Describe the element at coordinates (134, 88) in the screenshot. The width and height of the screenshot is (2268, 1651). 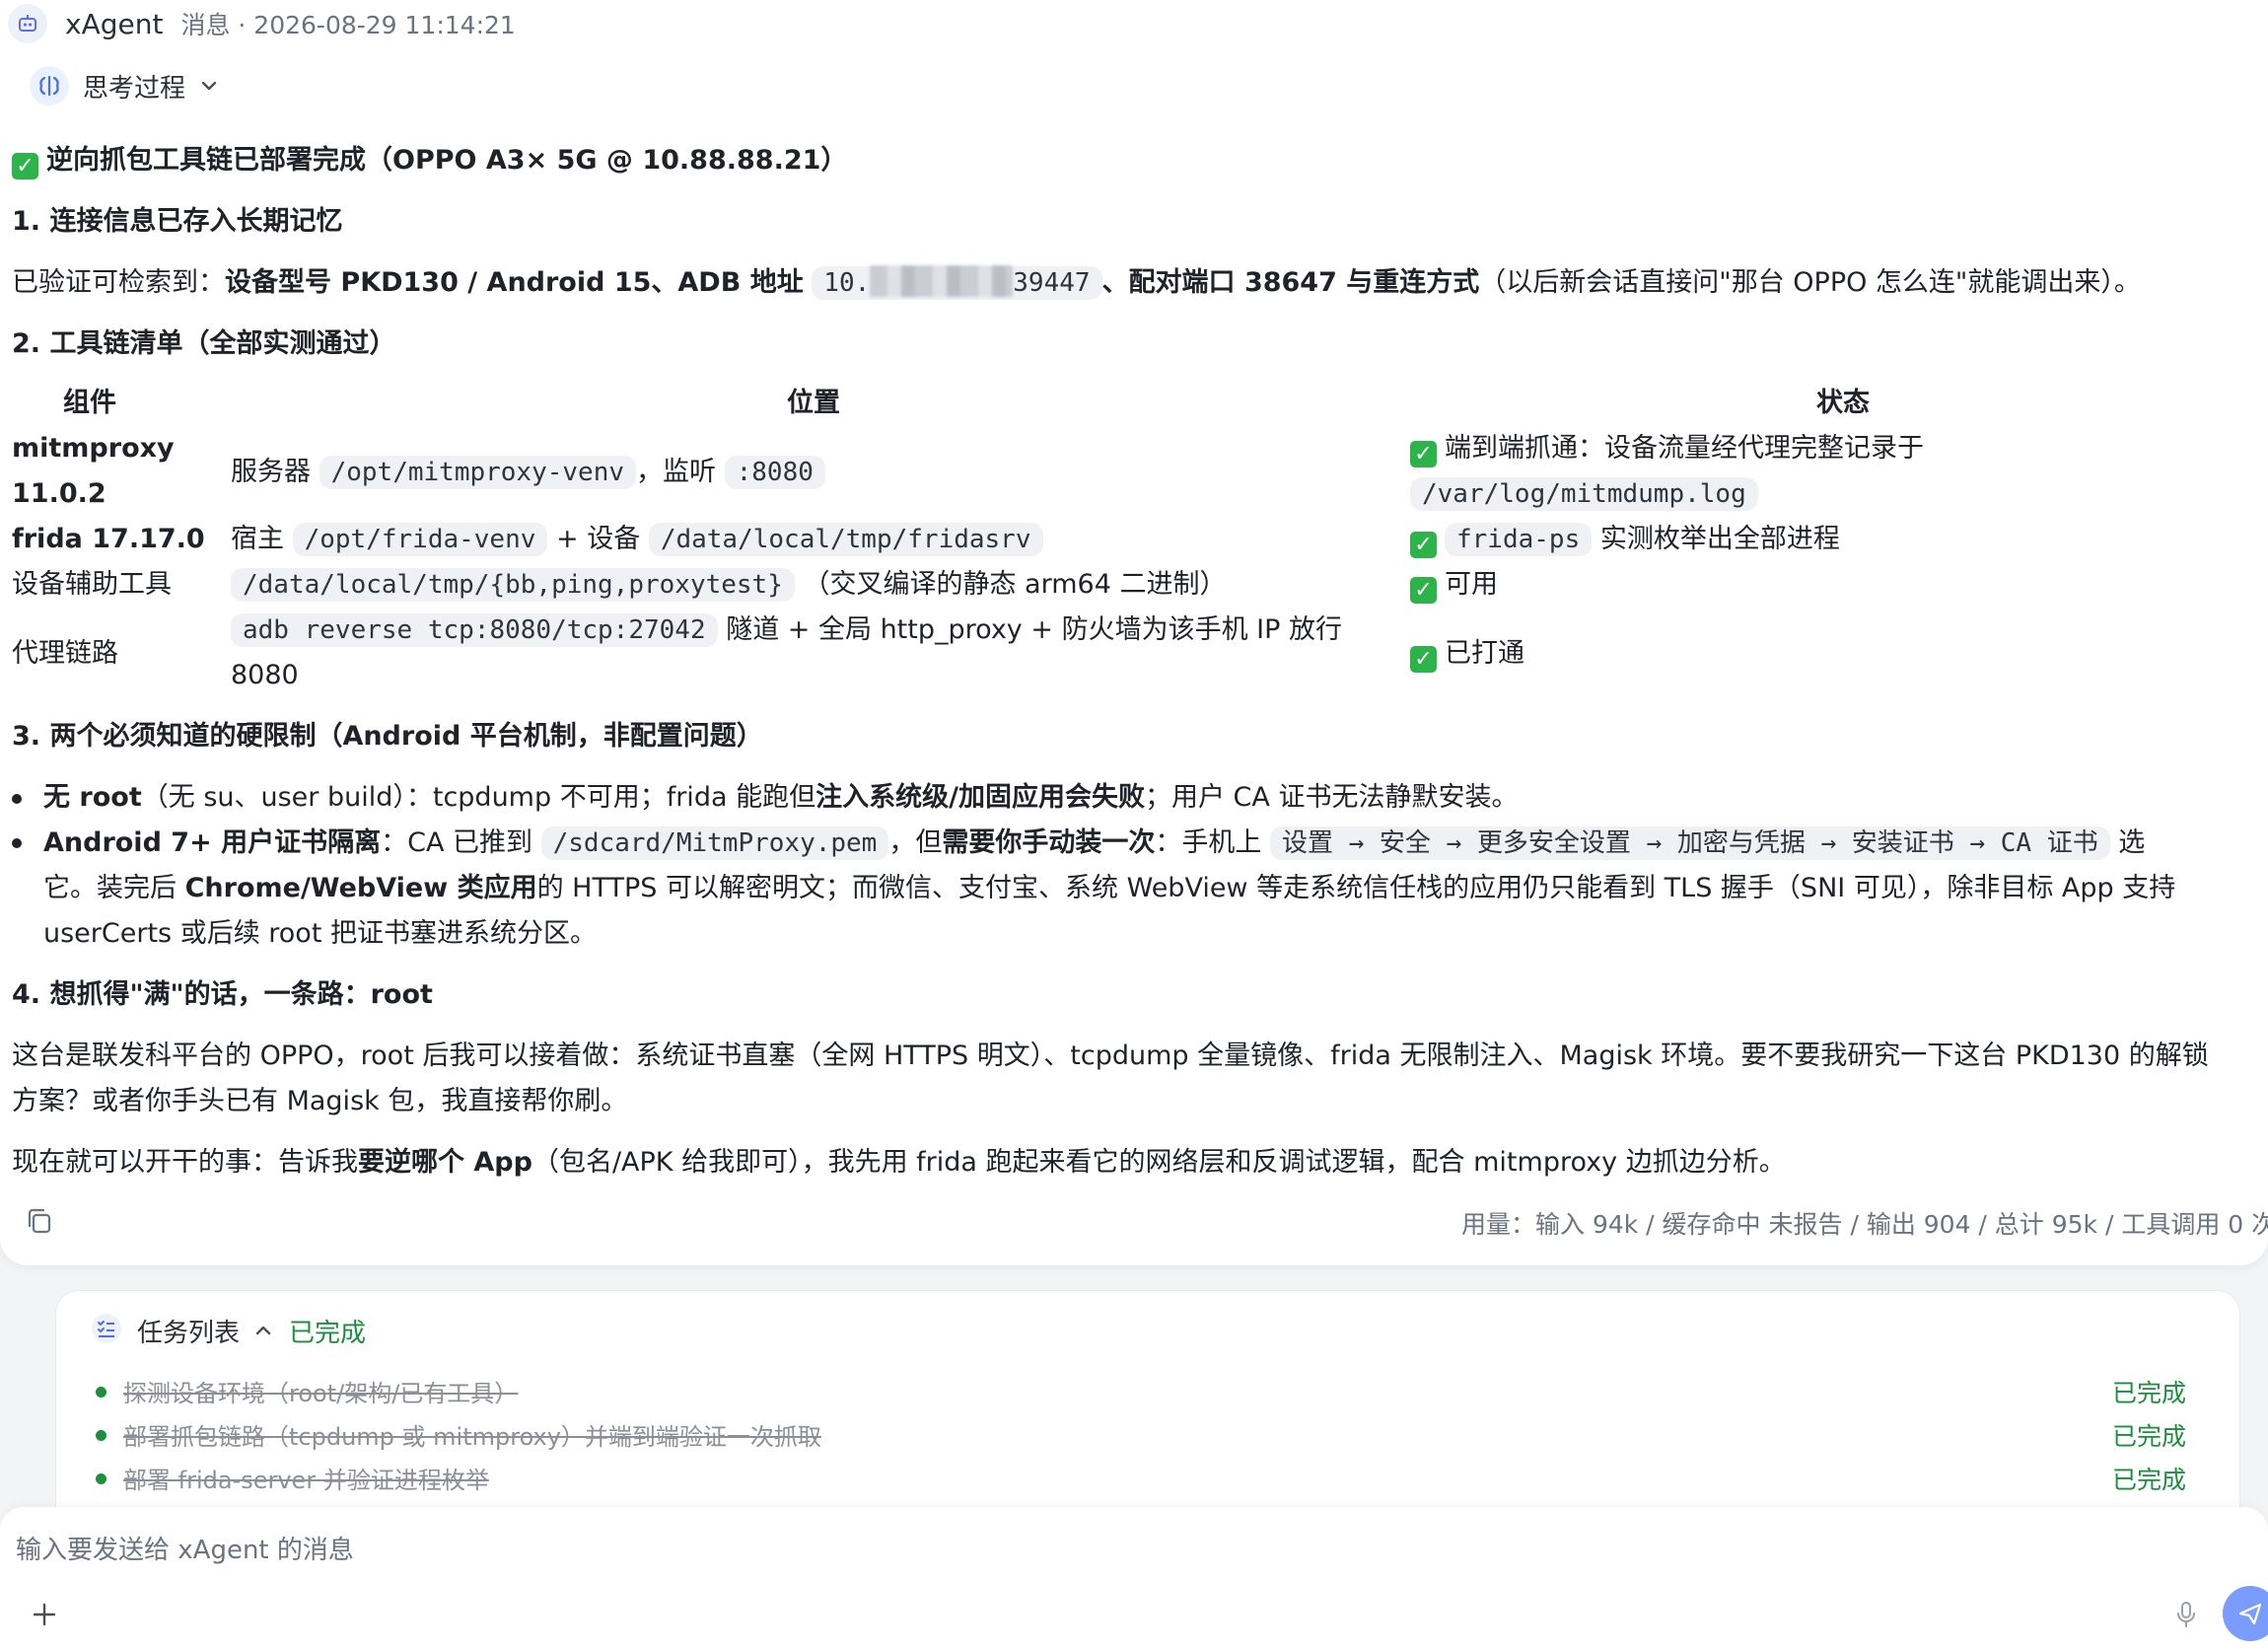
I see `thinking-label: 思考过程` at that location.